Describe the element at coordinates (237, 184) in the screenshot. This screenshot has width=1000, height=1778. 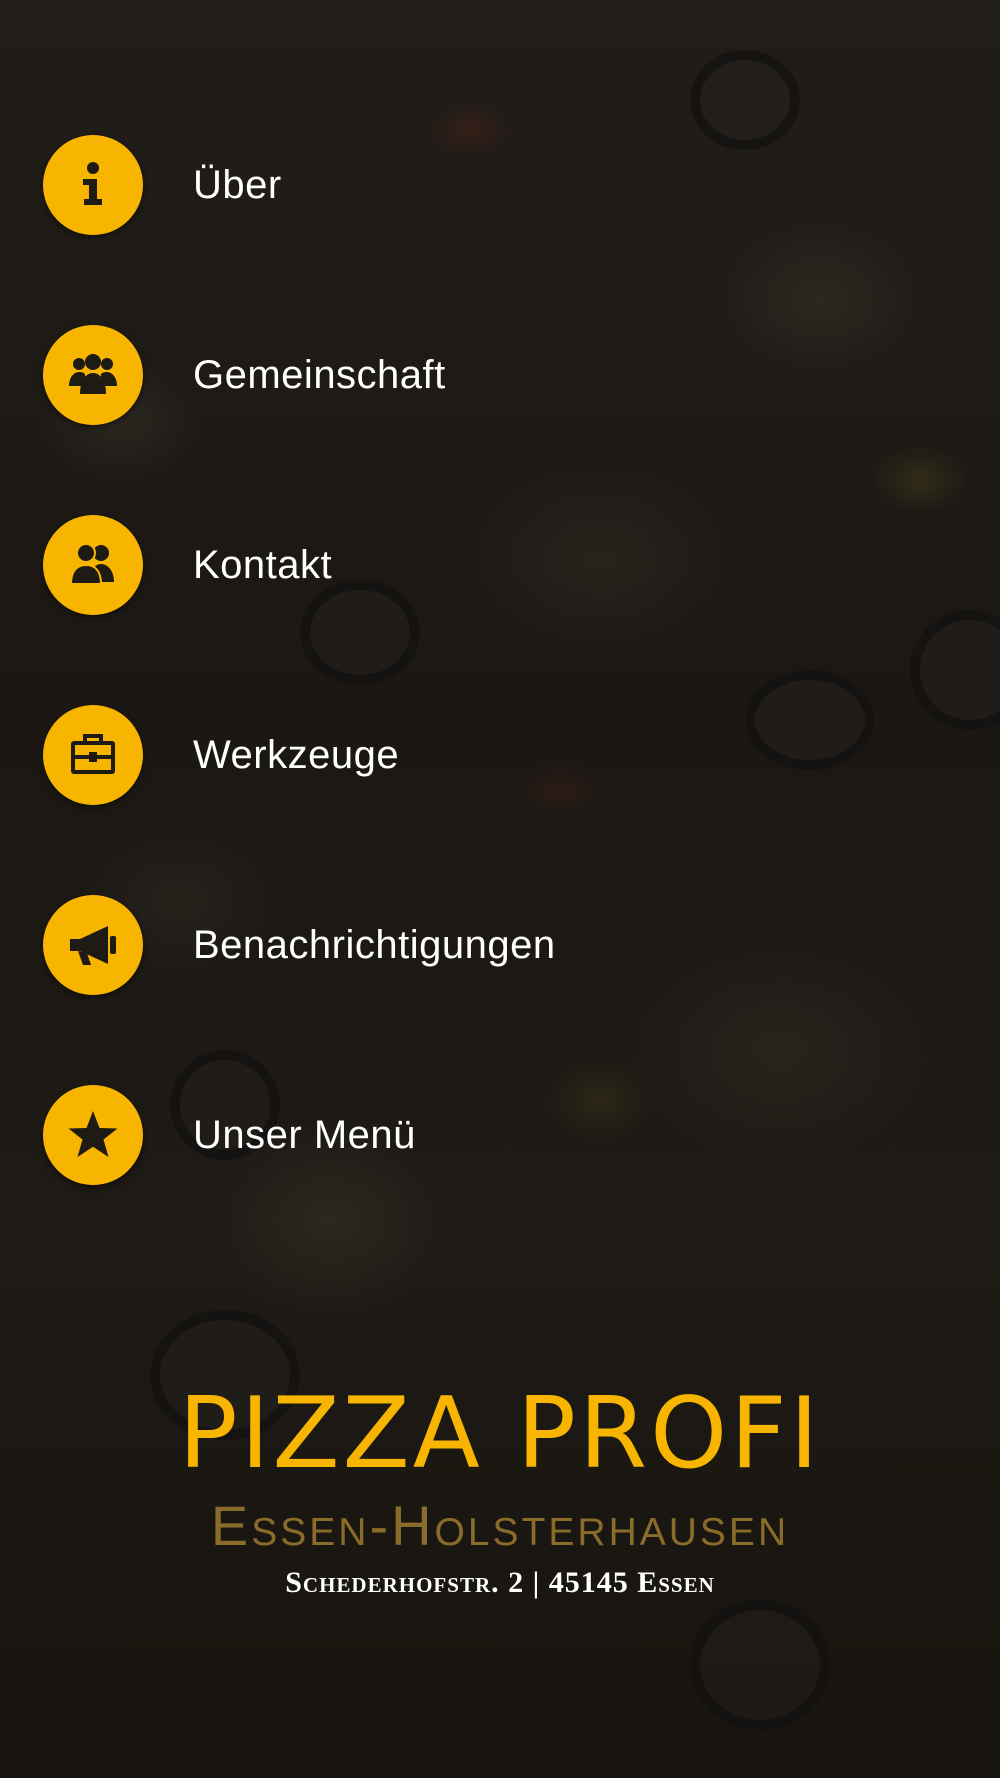
I see `menu-item-label: Über` at that location.